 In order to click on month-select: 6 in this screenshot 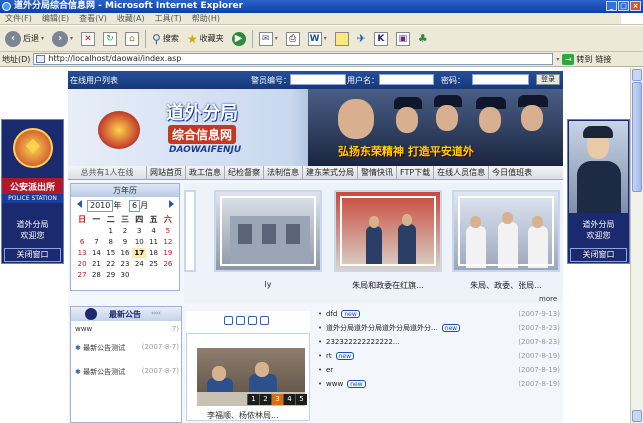, I will do `click(135, 206)`.